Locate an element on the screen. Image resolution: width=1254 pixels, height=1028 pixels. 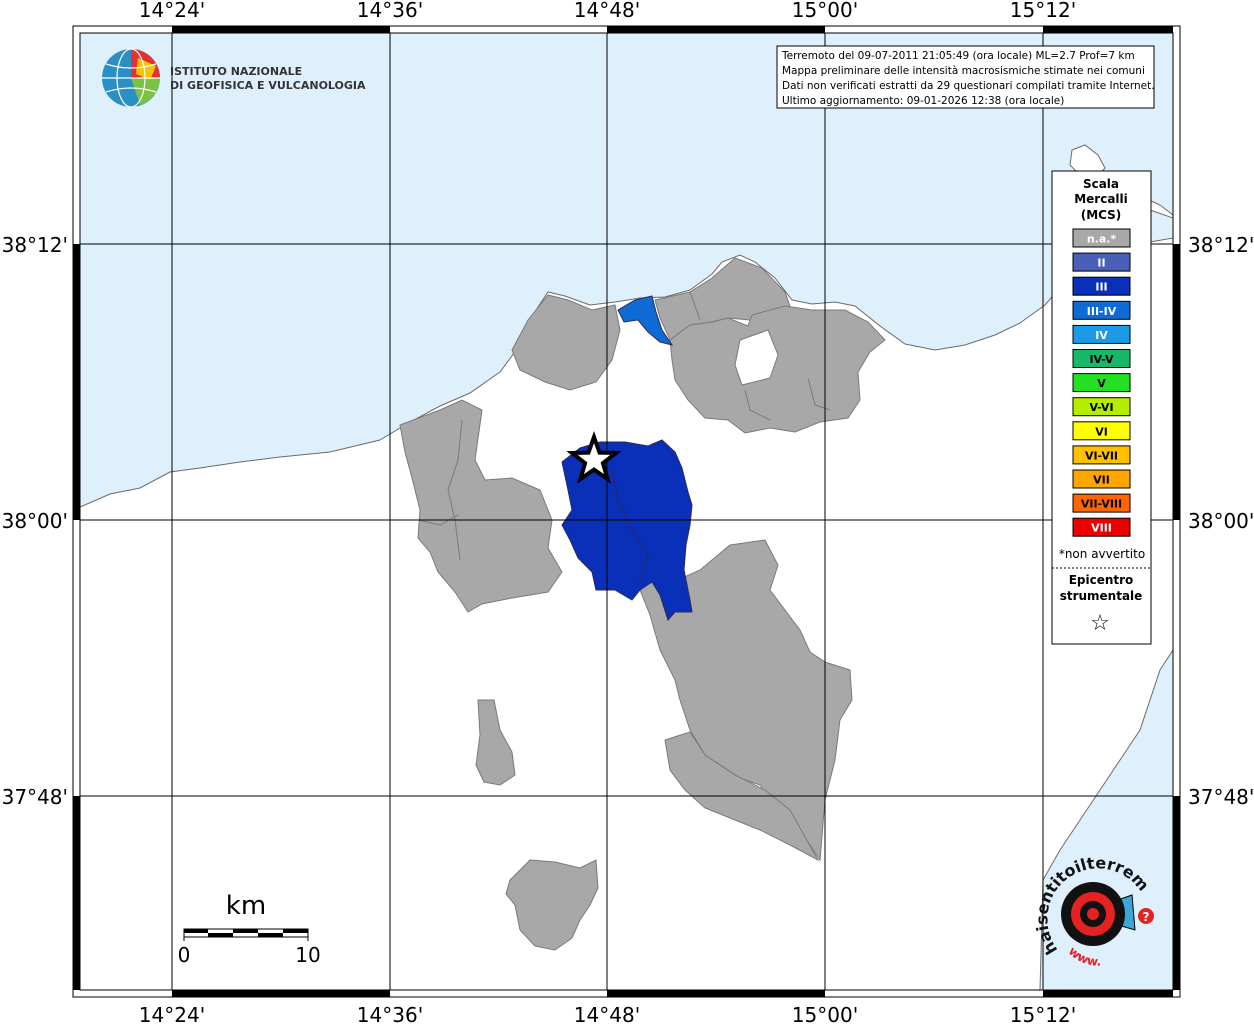
legend-label: II is located at coordinates (1101, 263).